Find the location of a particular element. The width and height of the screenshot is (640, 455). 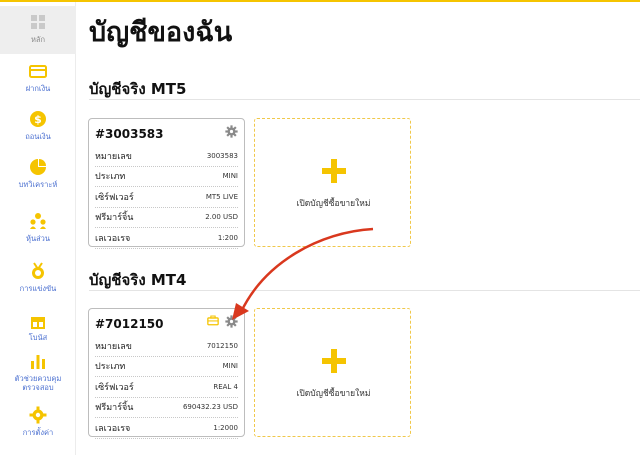

detail-value: MT5 LIVE is located at coordinates (221, 196).